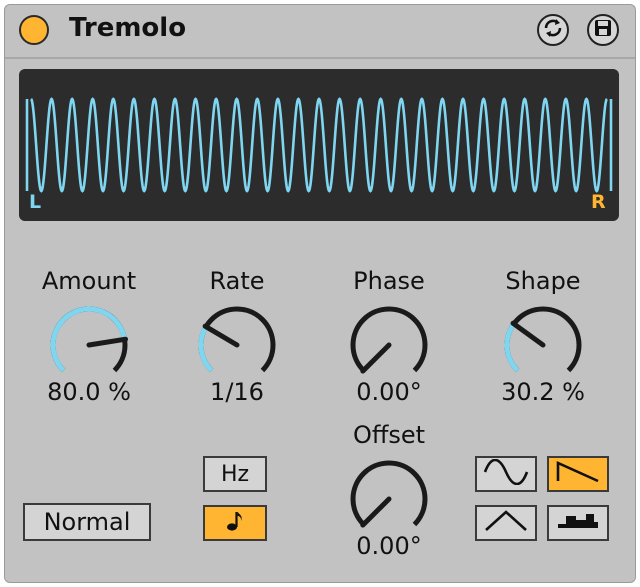  I want to click on hot-swap-icon, so click(553, 30).